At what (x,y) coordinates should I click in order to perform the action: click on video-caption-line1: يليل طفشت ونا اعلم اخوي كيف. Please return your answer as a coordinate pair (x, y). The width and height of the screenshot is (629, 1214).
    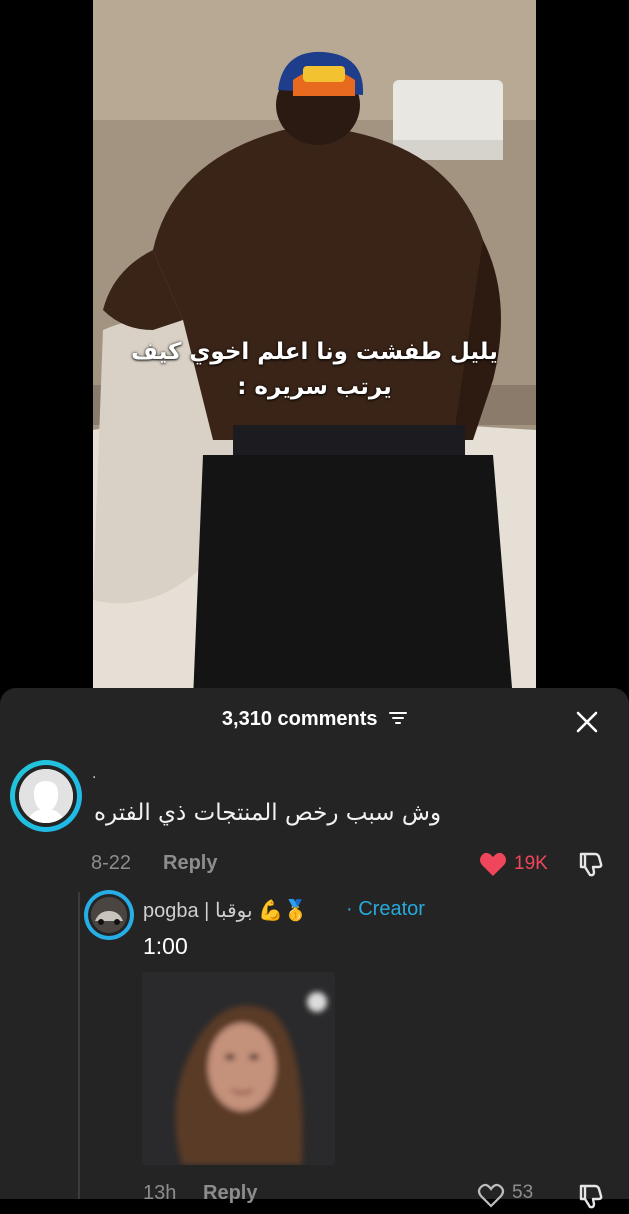
    Looking at the image, I should click on (314, 352).